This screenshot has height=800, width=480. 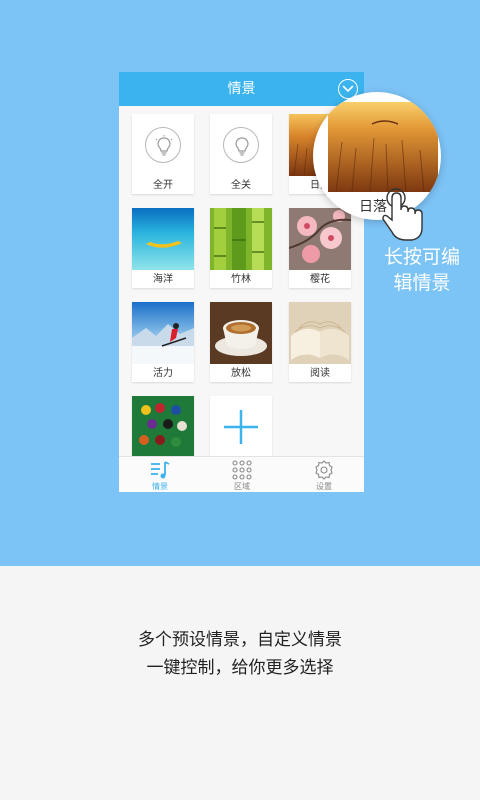 What do you see at coordinates (324, 486) in the screenshot?
I see `tab-label: 设置` at bounding box center [324, 486].